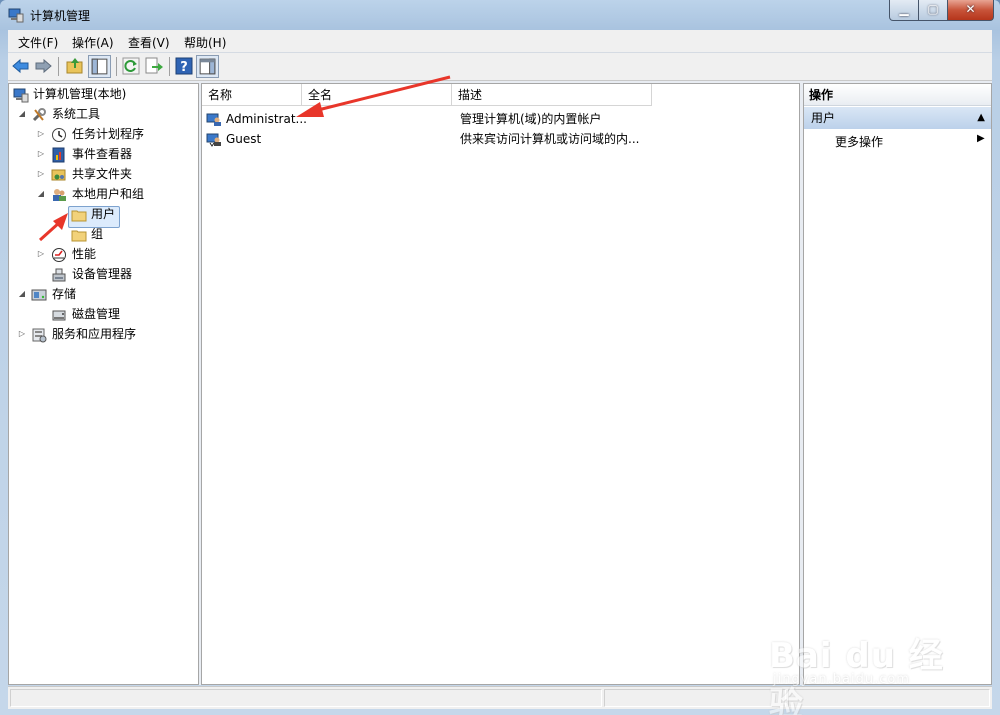 This screenshot has height=715, width=1000. I want to click on device-manager-icon, so click(59, 275).